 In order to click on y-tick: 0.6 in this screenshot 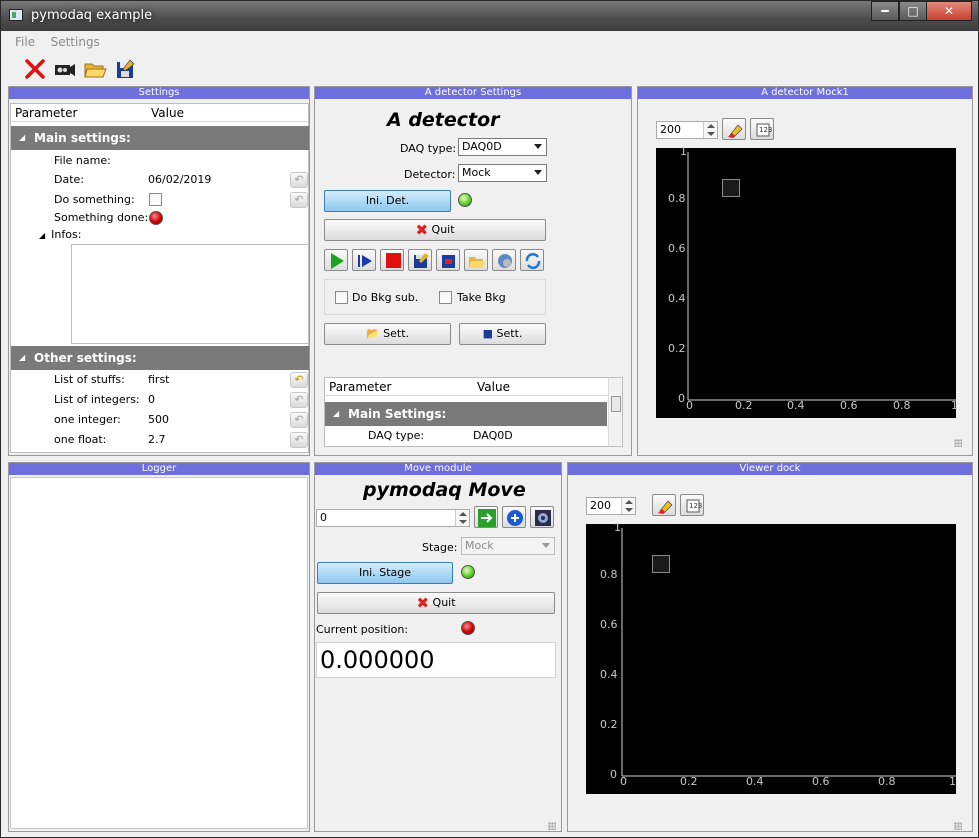, I will do `click(609, 624)`.